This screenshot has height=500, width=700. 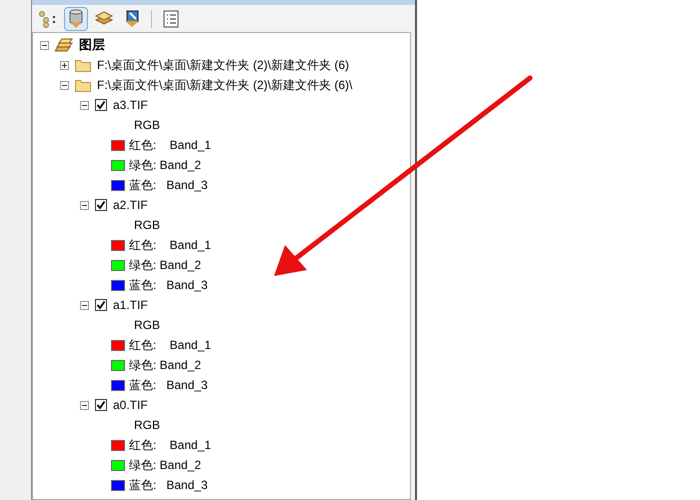 What do you see at coordinates (92, 45) in the screenshot?
I see `tree-item-label: 图层` at bounding box center [92, 45].